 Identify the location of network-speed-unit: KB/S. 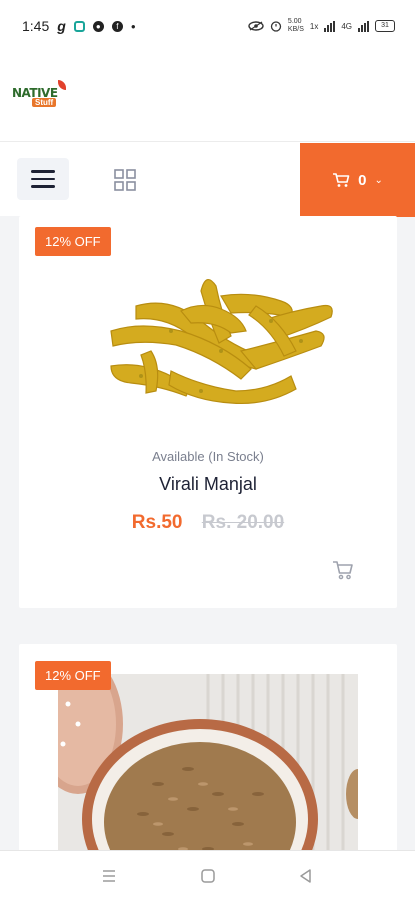
(295, 29).